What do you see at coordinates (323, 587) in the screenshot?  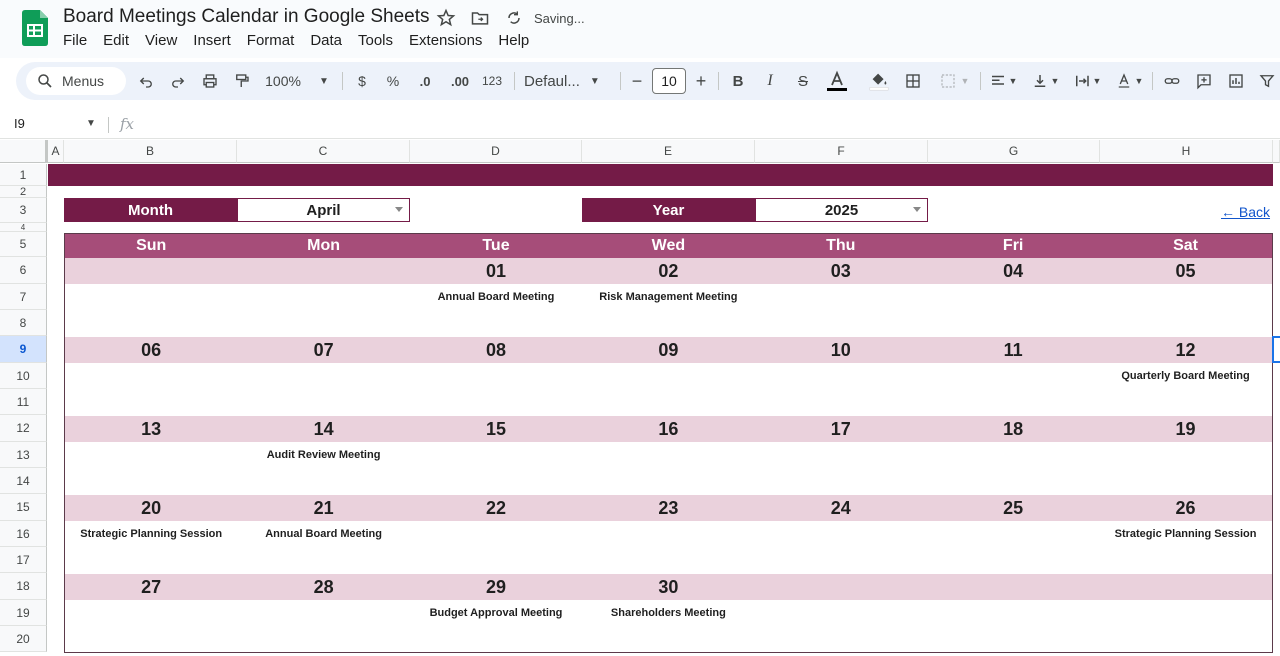 I see `date-cell: 28` at bounding box center [323, 587].